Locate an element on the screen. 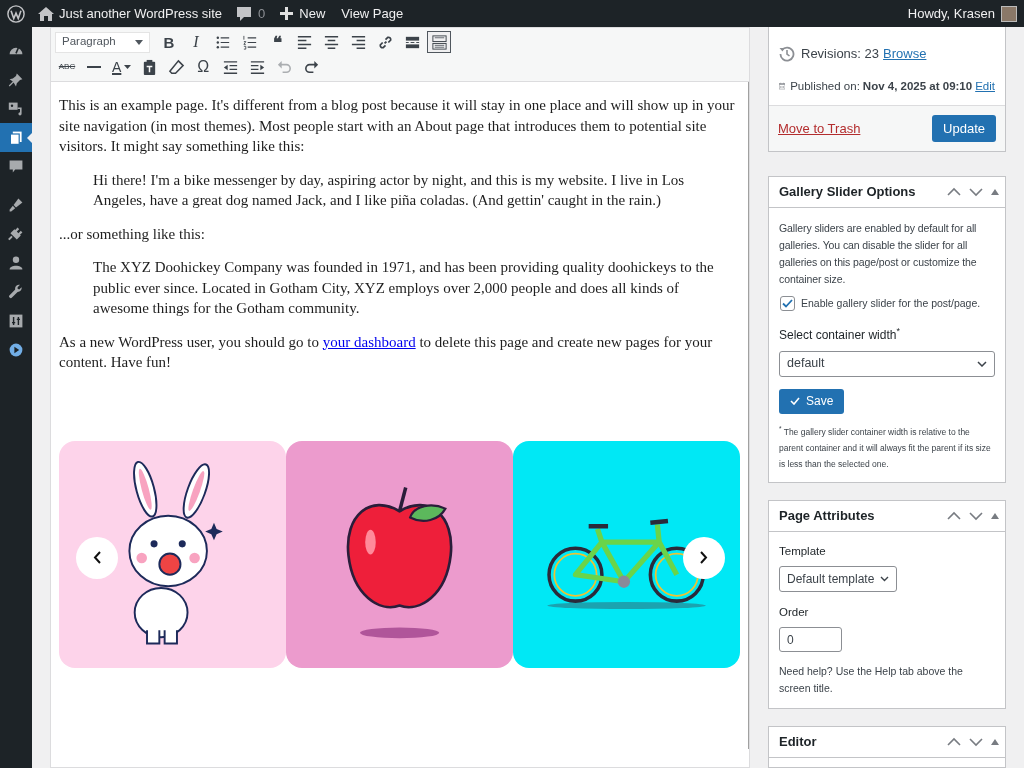 The image size is (1024, 768). numbered-list-icon is located at coordinates (250, 42).